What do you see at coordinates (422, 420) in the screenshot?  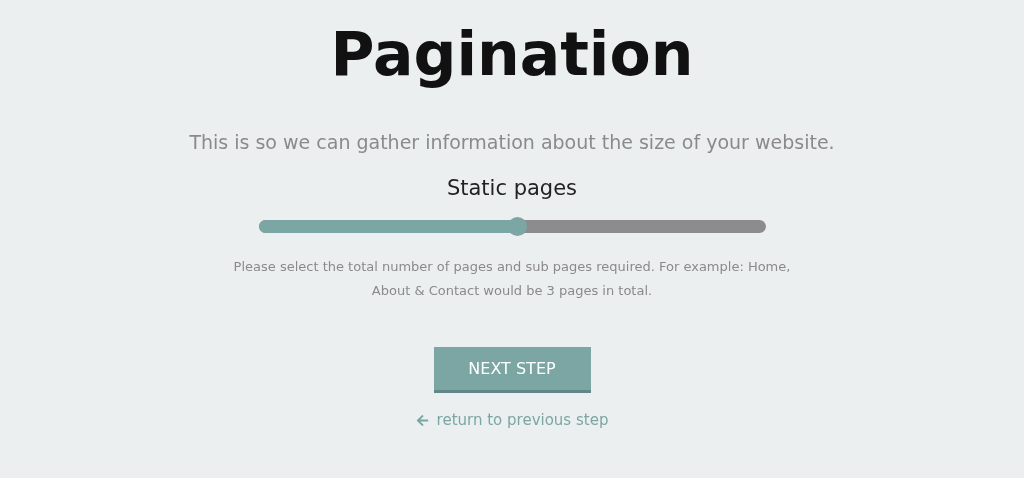 I see `left-arrow-icon` at bounding box center [422, 420].